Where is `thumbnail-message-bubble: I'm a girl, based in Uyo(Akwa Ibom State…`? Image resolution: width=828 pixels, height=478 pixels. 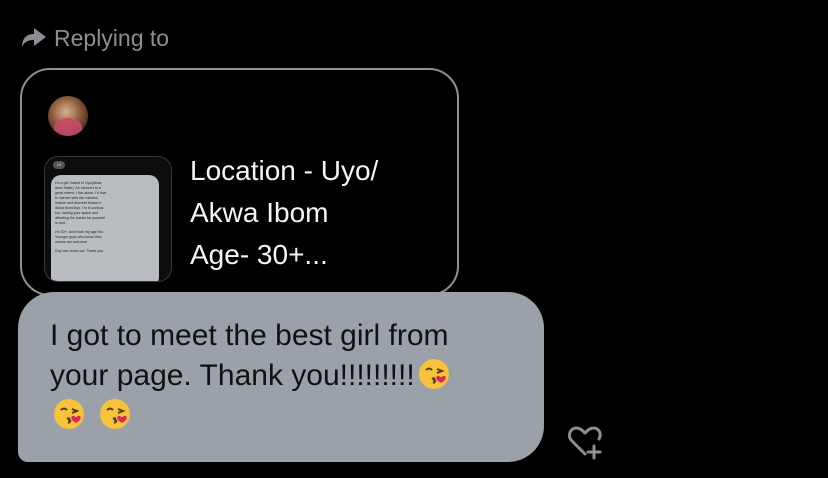
thumbnail-message-bubble: I'm a girl, based in Uyo(Akwa Ibom State… is located at coordinates (105, 228).